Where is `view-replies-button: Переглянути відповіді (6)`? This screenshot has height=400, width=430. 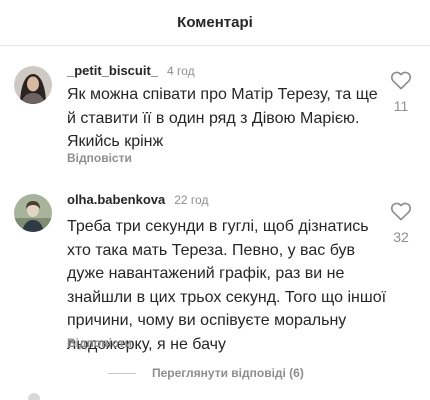
view-replies-button: Переглянути відповіді (6) is located at coordinates (206, 373).